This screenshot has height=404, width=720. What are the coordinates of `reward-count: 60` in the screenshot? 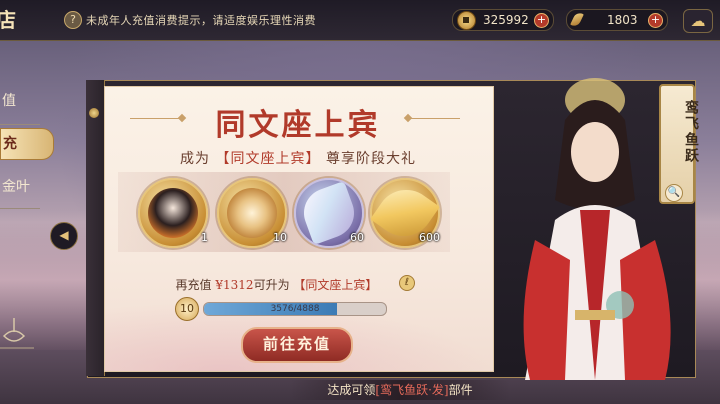 It's located at (357, 237).